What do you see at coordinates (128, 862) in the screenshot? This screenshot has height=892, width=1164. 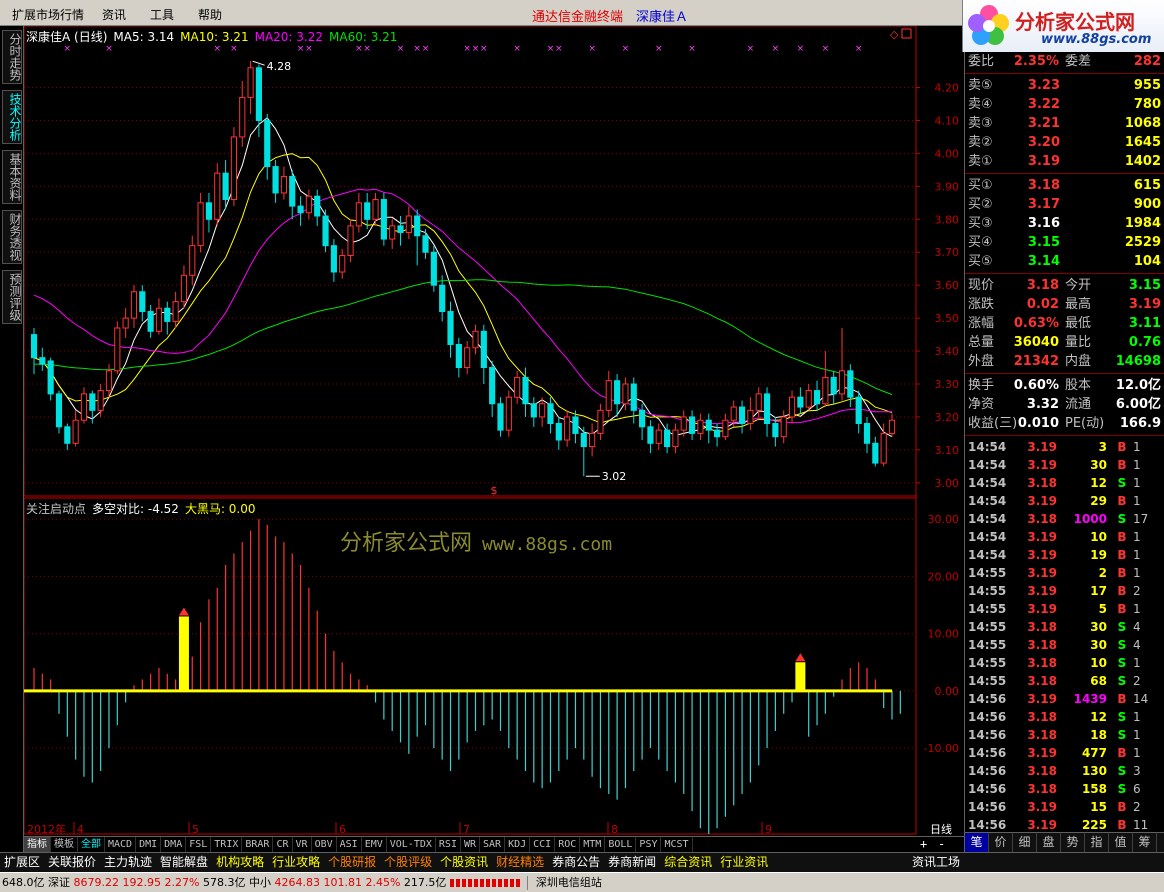 I see `info-tab: 主力轨迹` at bounding box center [128, 862].